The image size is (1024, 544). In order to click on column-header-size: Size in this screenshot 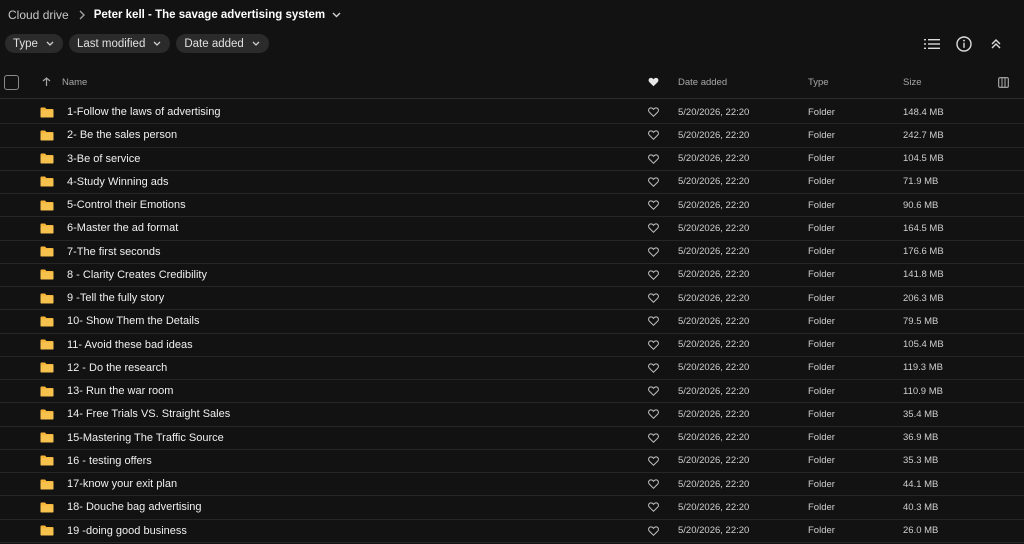, I will do `click(912, 82)`.